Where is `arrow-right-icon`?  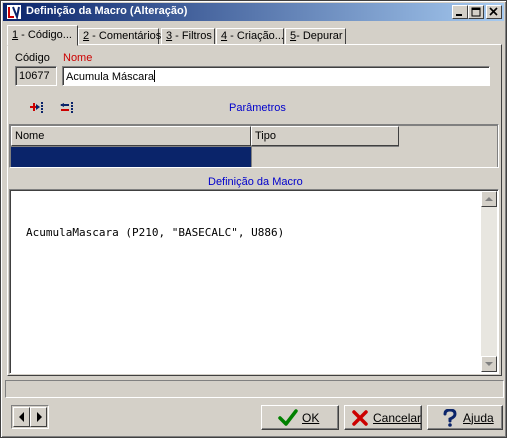 arrow-right-icon is located at coordinates (39, 417).